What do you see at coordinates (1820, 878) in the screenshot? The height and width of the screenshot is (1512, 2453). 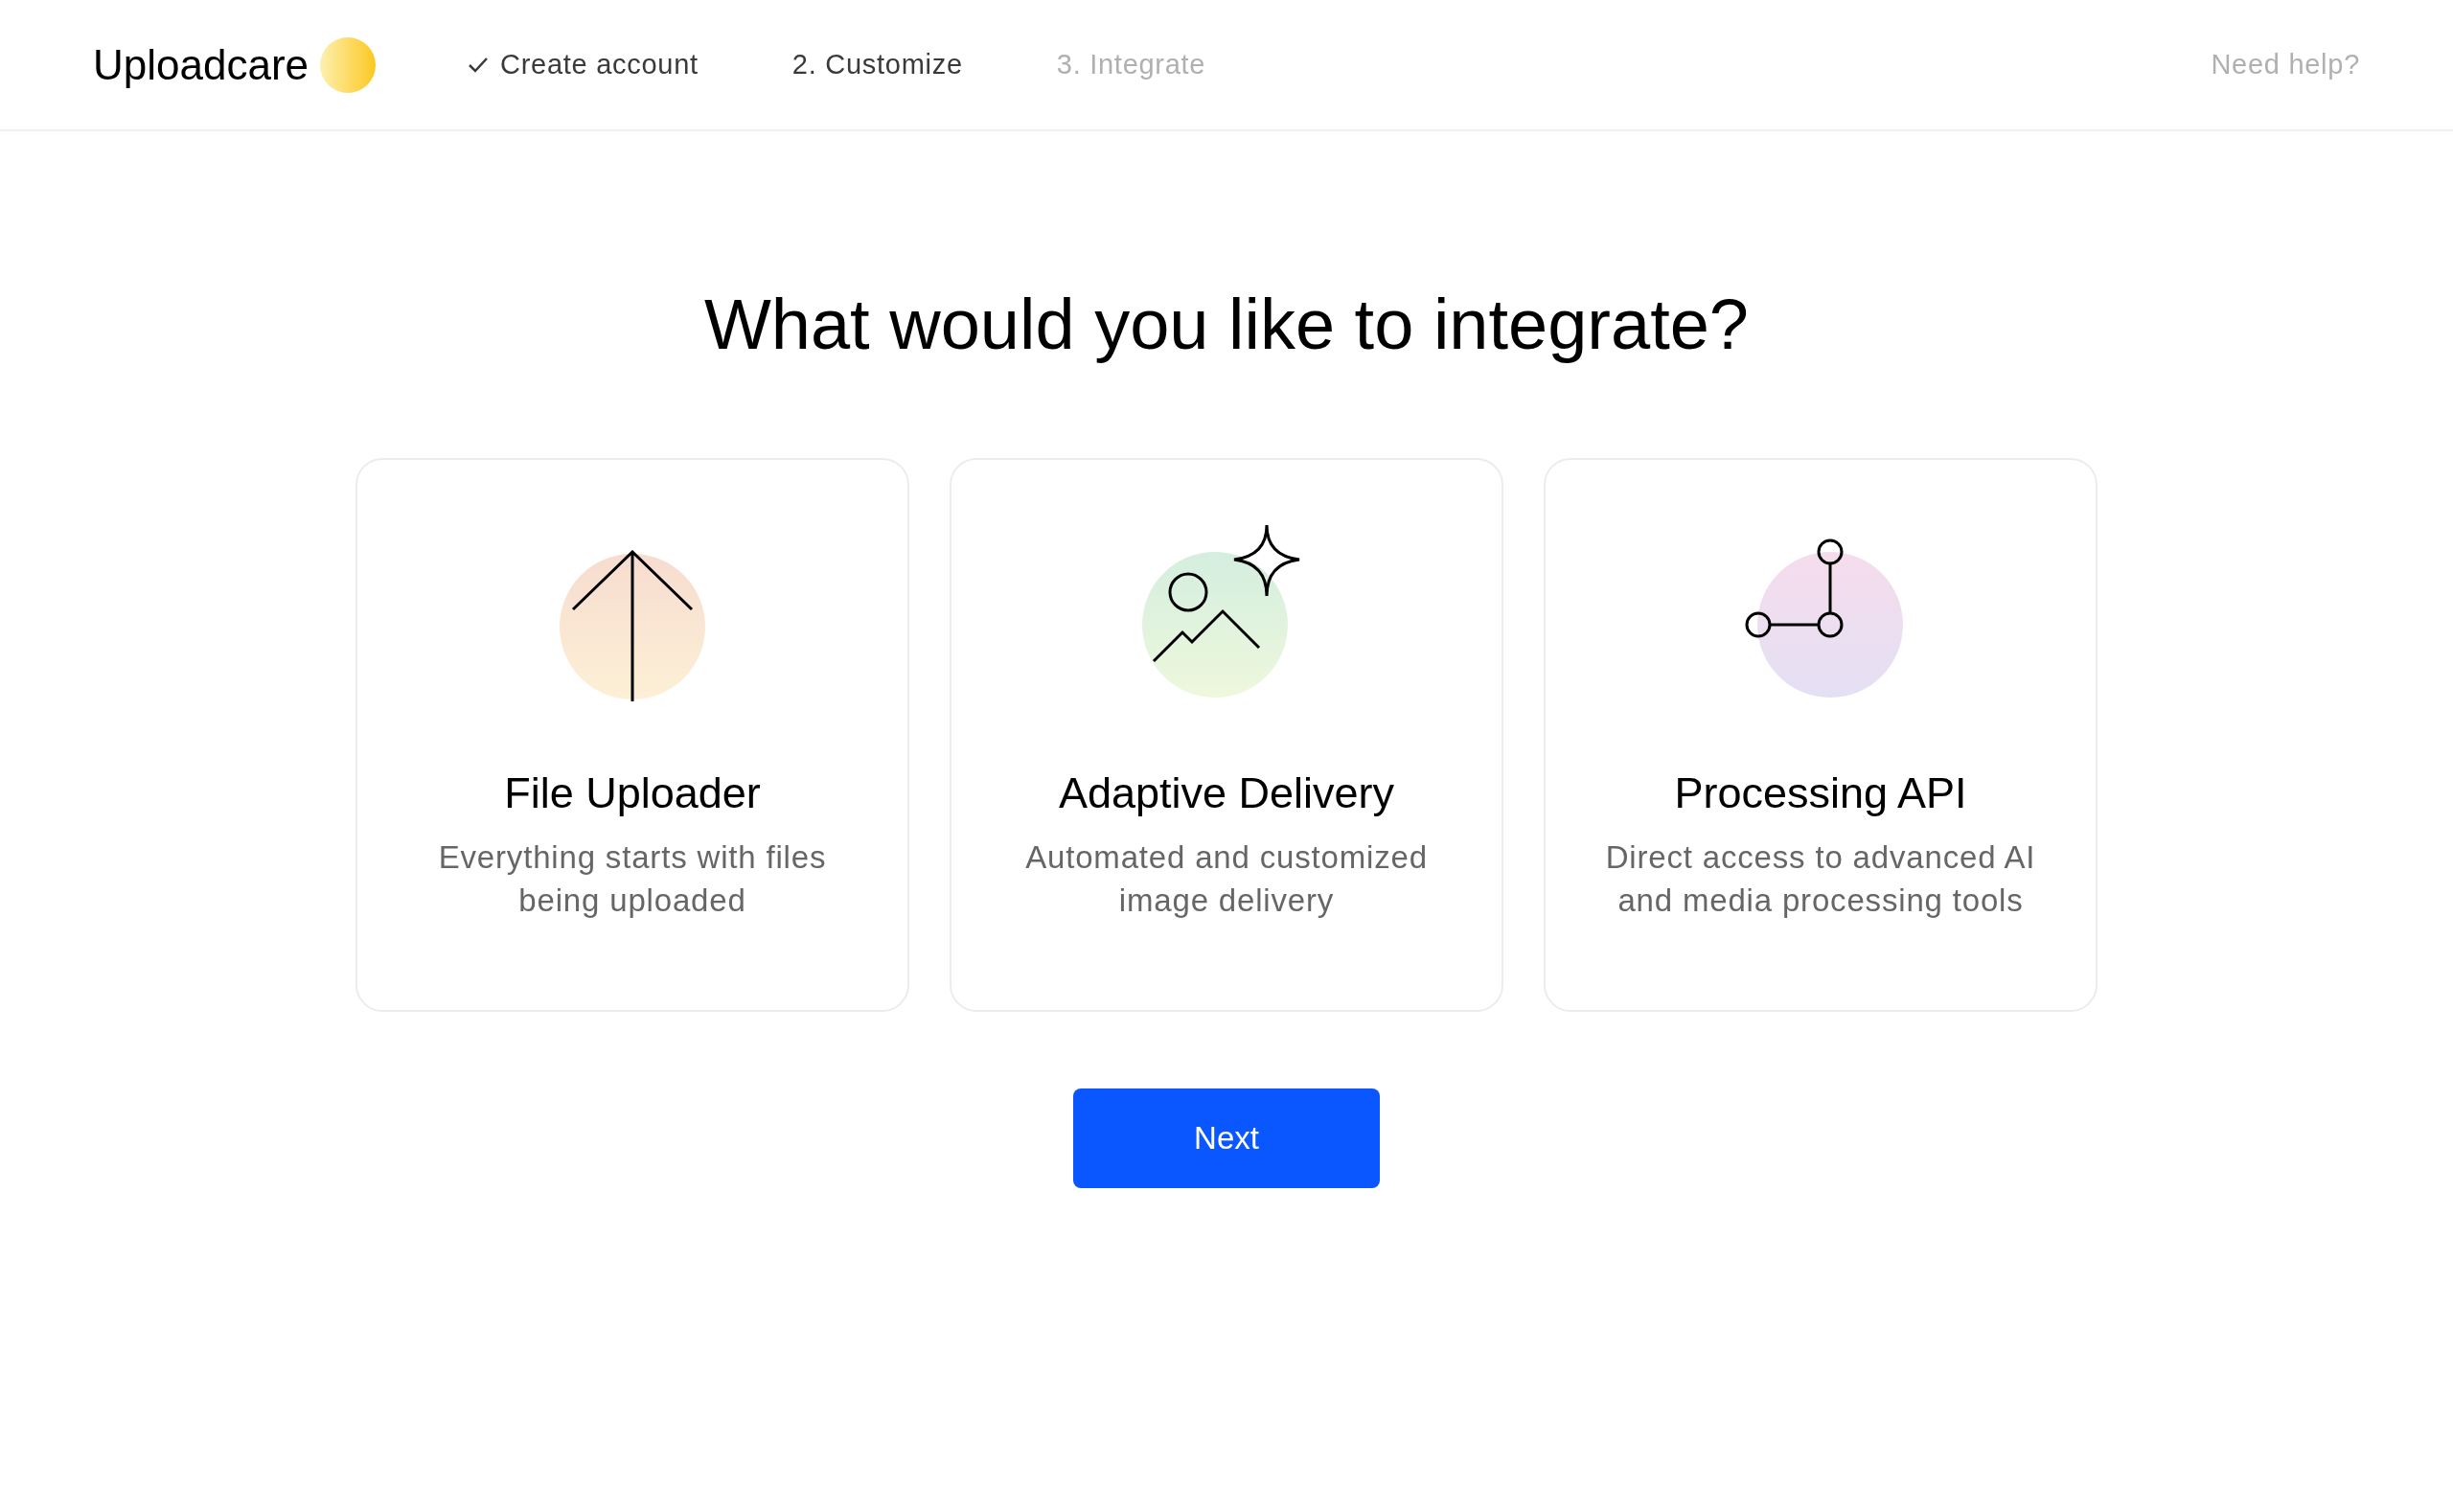 I see `option-description: Direct access to advanced AI and media processing tools` at bounding box center [1820, 878].